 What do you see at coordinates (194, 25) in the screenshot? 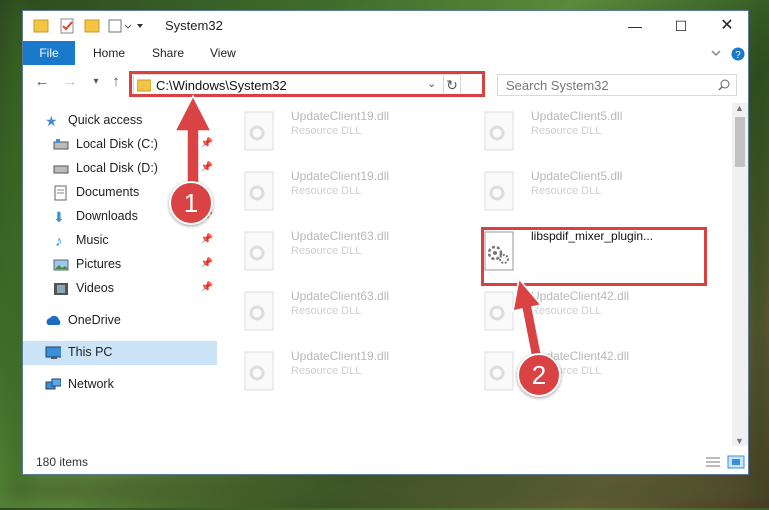
I see `window-title: System32` at bounding box center [194, 25].